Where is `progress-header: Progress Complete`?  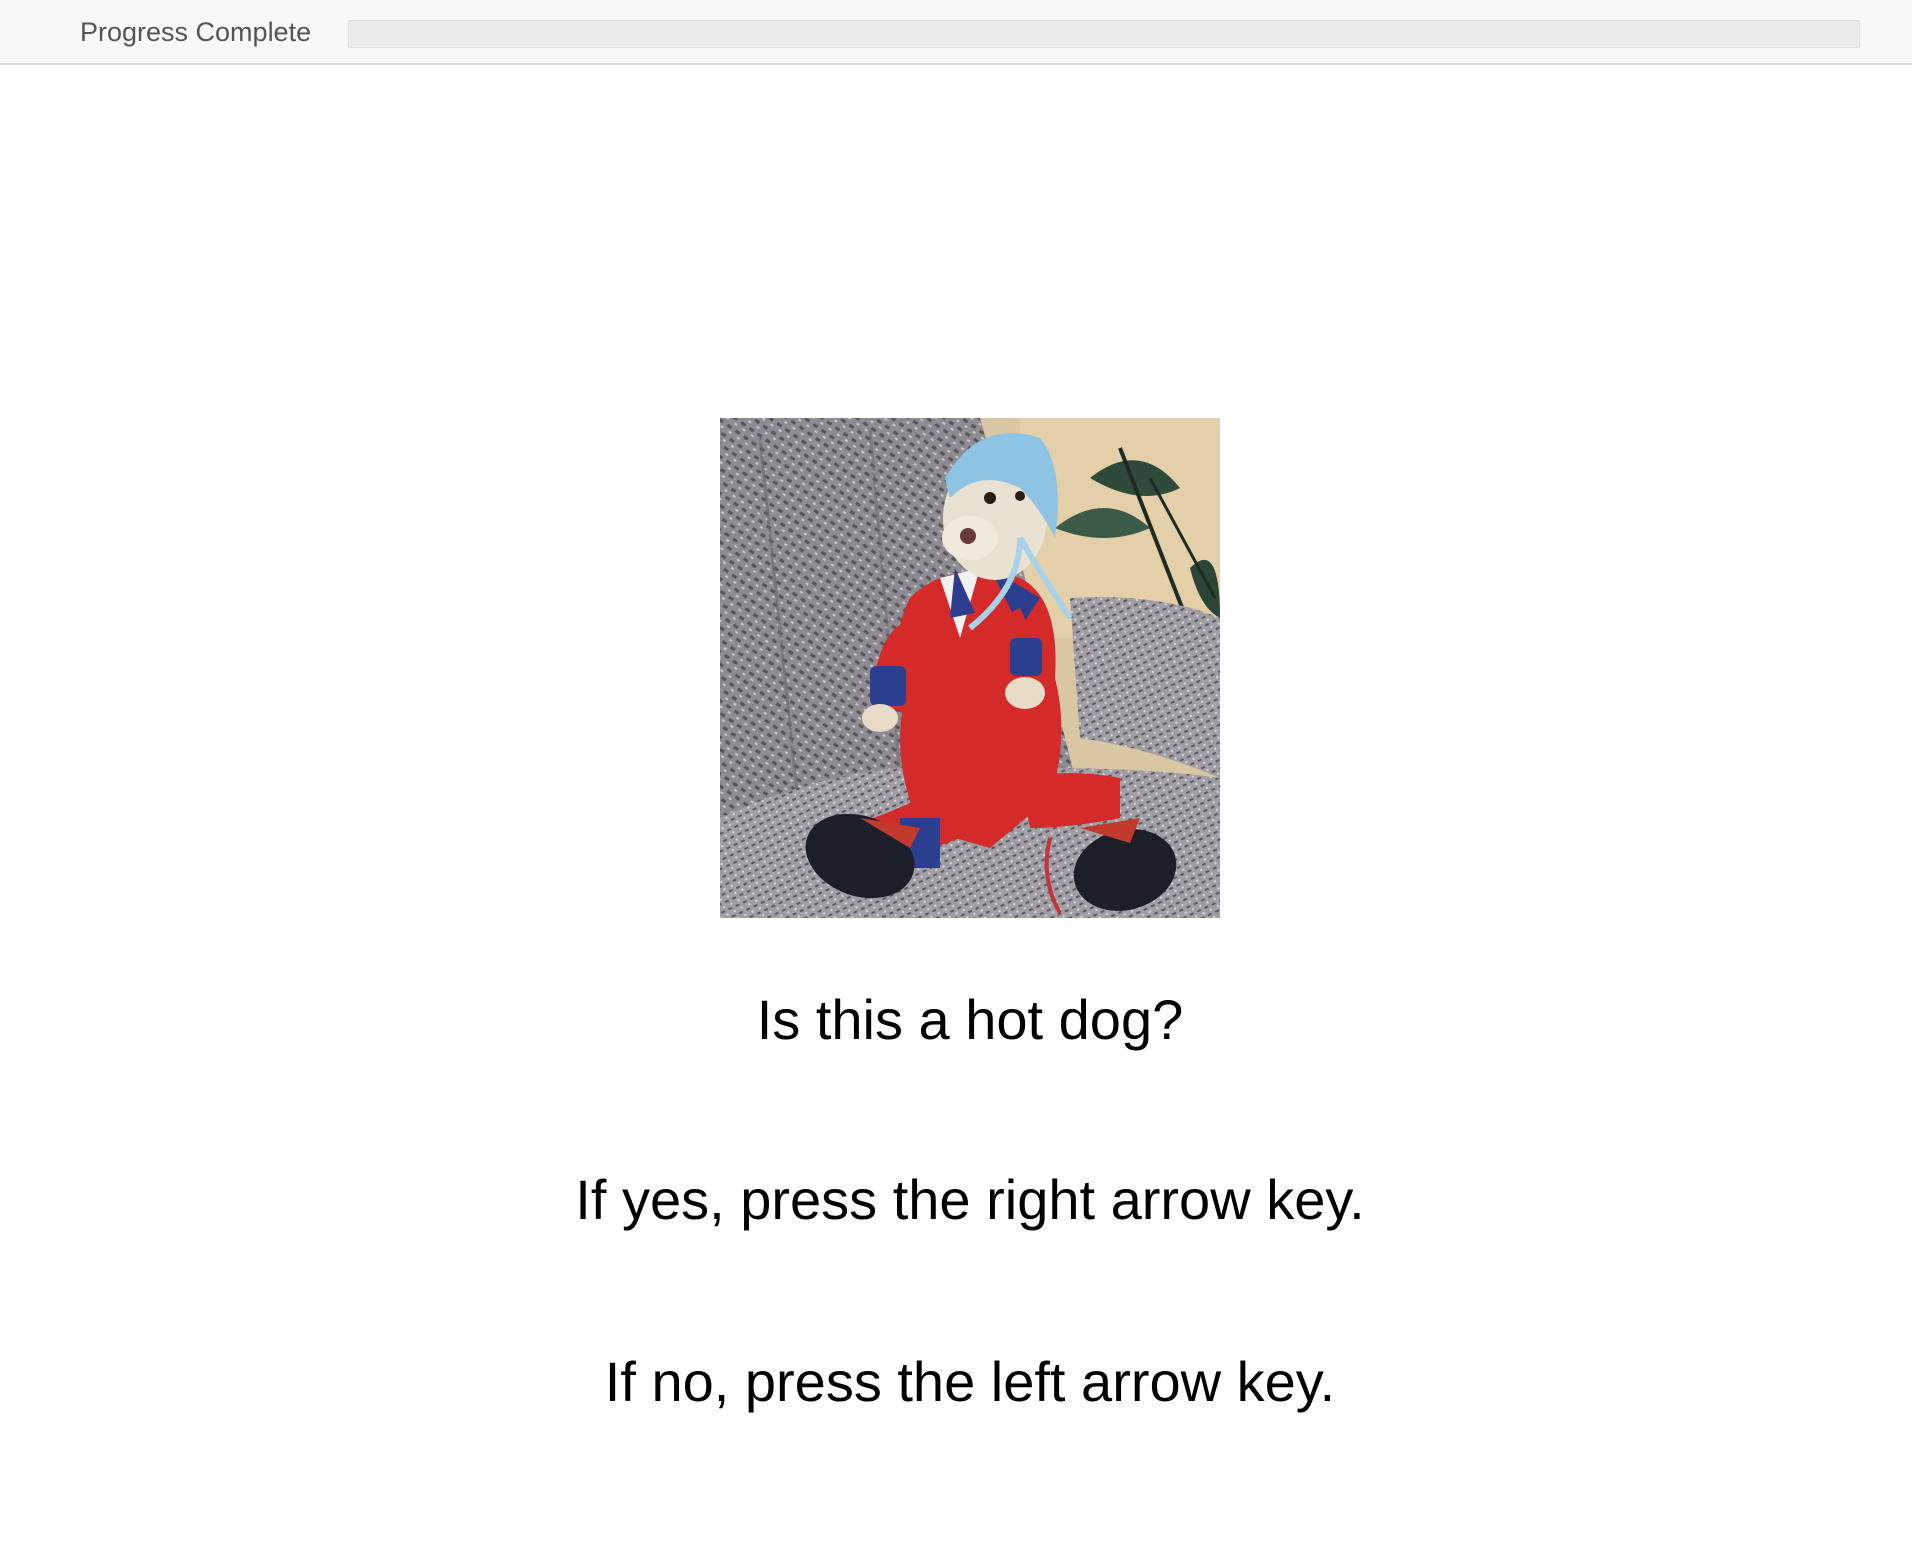
progress-header: Progress Complete is located at coordinates (956, 32).